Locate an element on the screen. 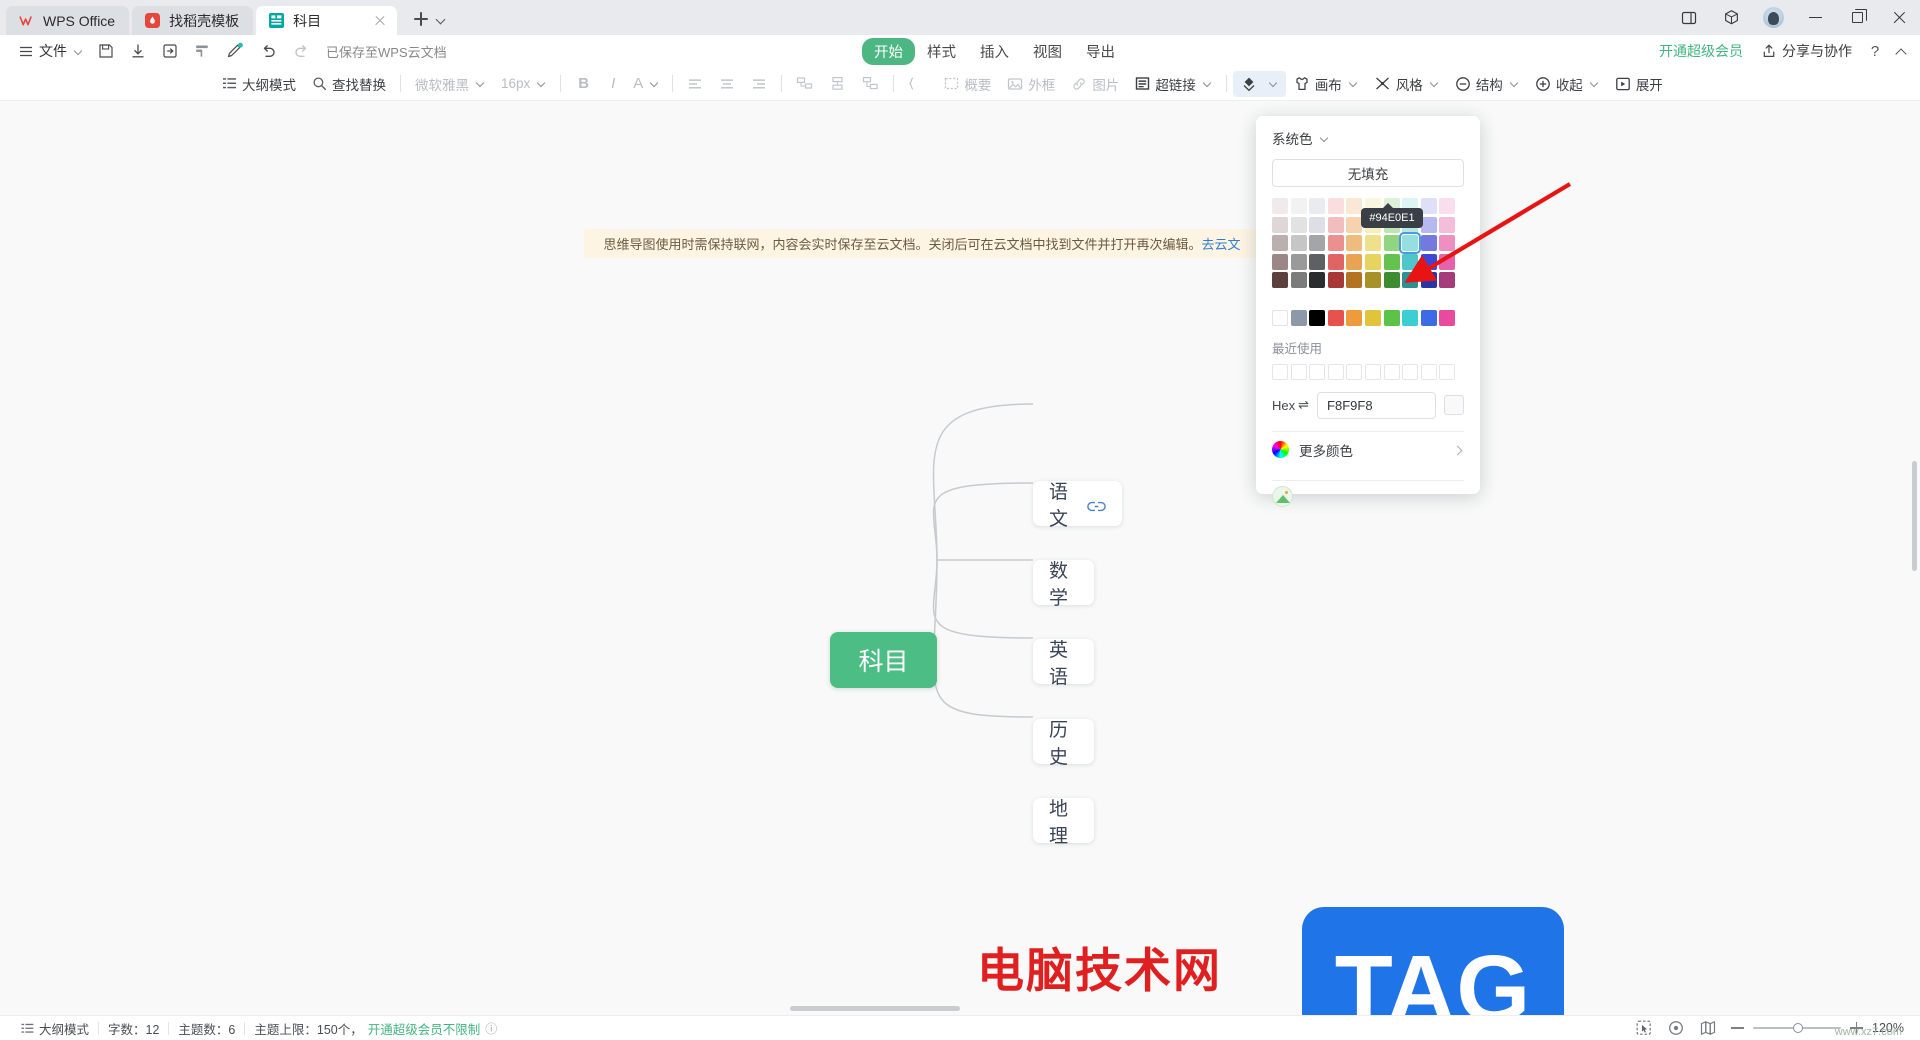 Image resolution: width=1920 pixels, height=1040 pixels. mindmap-node-shuxue: 数学 is located at coordinates (1063, 584).